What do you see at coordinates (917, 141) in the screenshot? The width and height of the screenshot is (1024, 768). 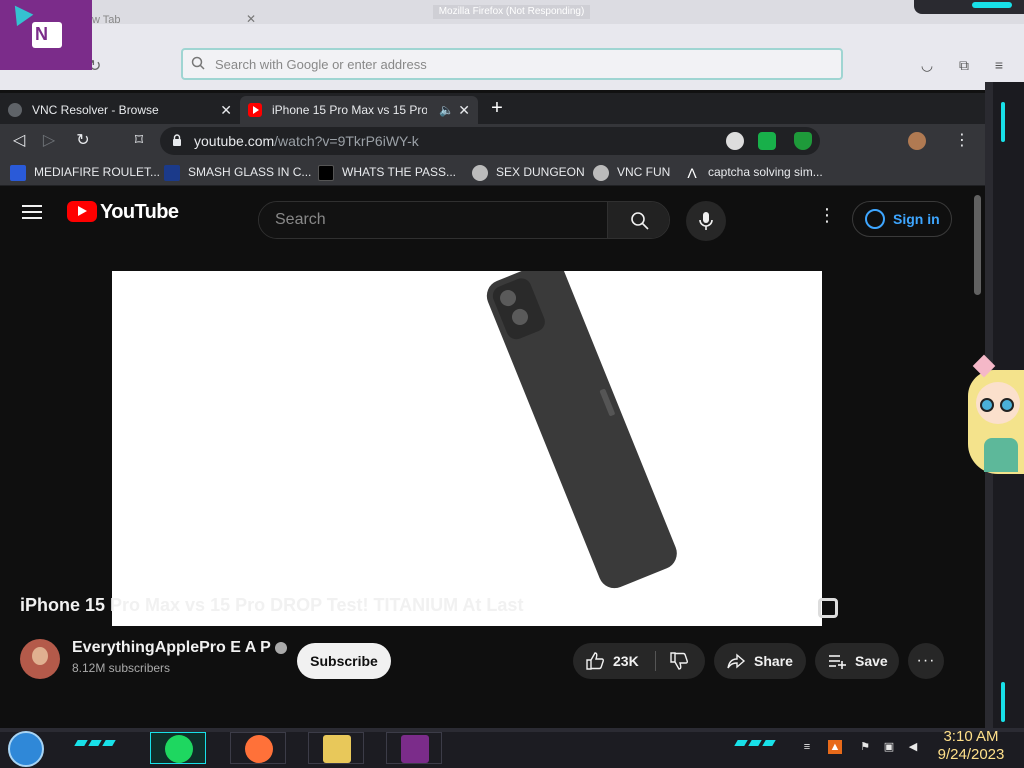 I see `profile-avatar` at bounding box center [917, 141].